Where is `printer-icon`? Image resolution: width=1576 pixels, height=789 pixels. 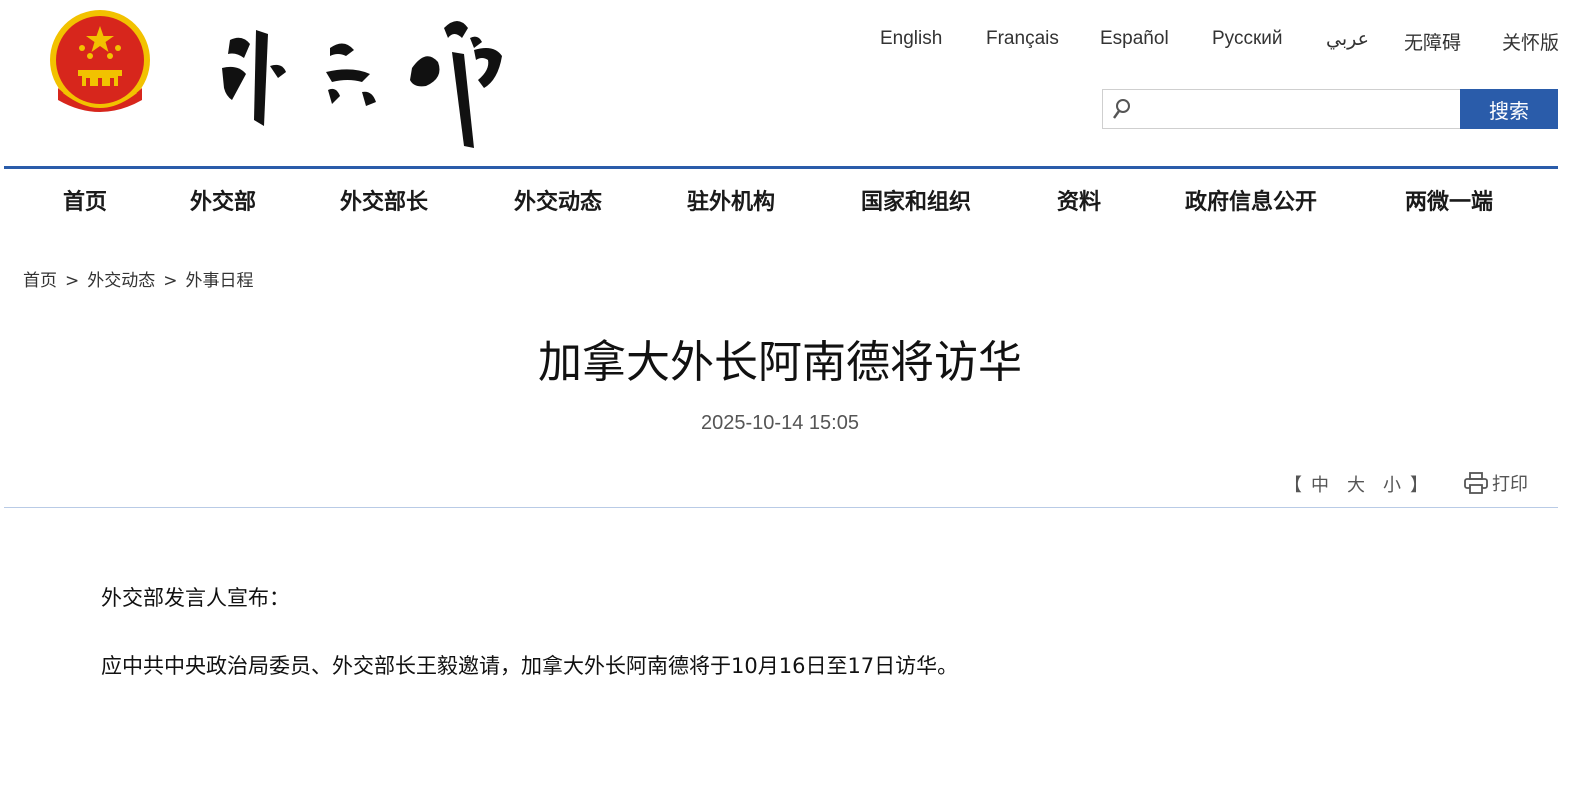 printer-icon is located at coordinates (1476, 483).